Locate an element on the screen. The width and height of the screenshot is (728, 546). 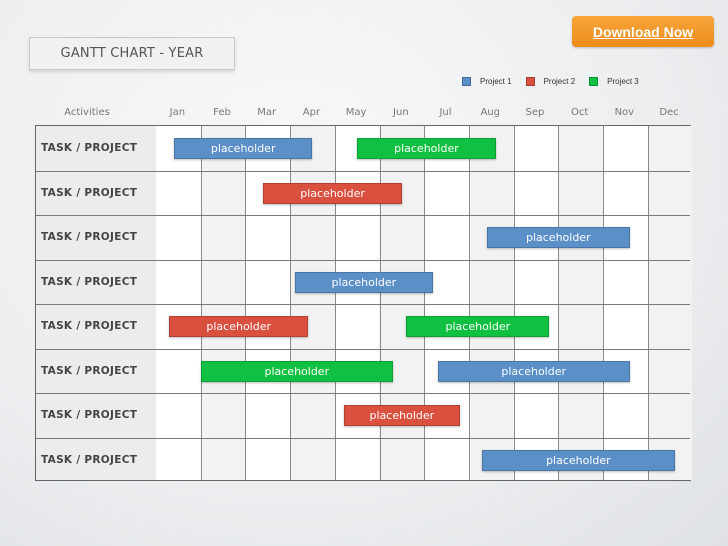
chart-legend: Project 1 Project 2 Project 3 is located at coordinates (557, 81).